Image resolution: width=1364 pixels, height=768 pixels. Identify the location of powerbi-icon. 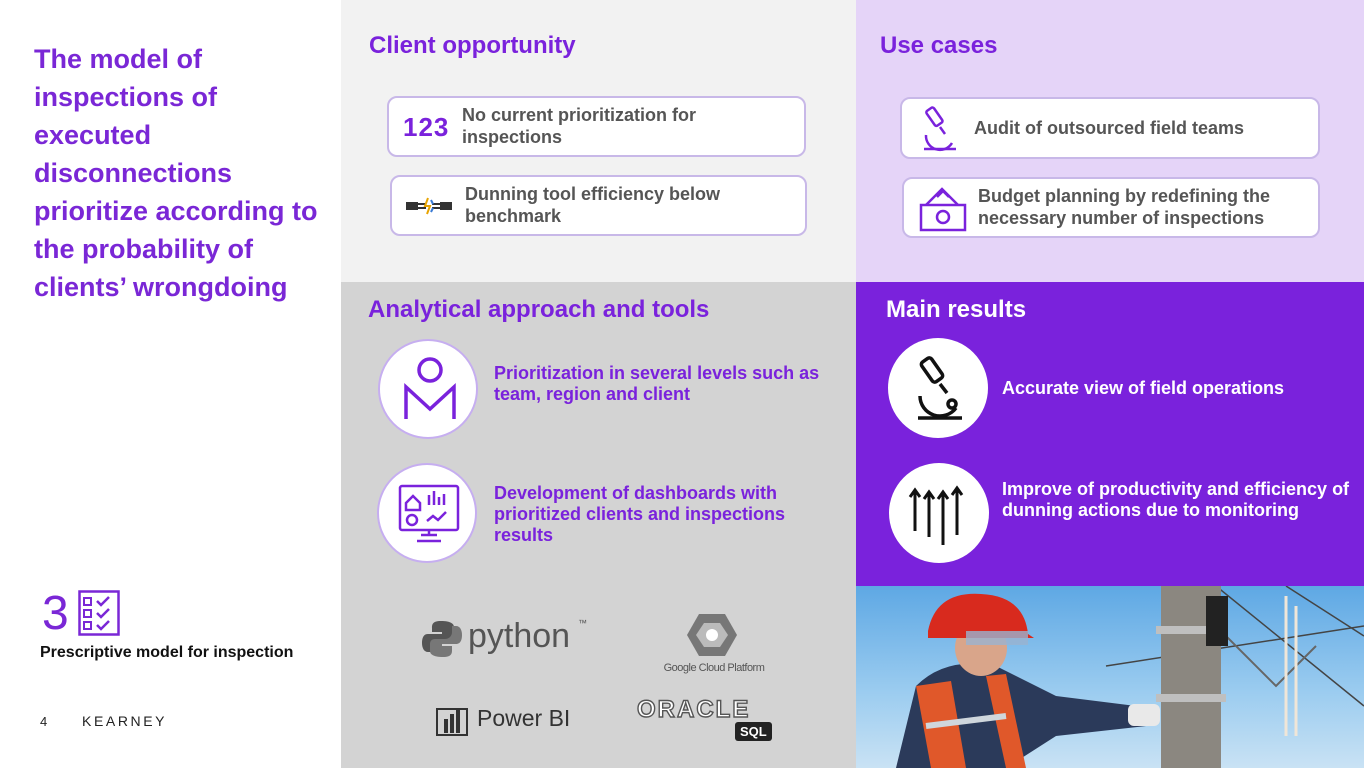
(452, 722).